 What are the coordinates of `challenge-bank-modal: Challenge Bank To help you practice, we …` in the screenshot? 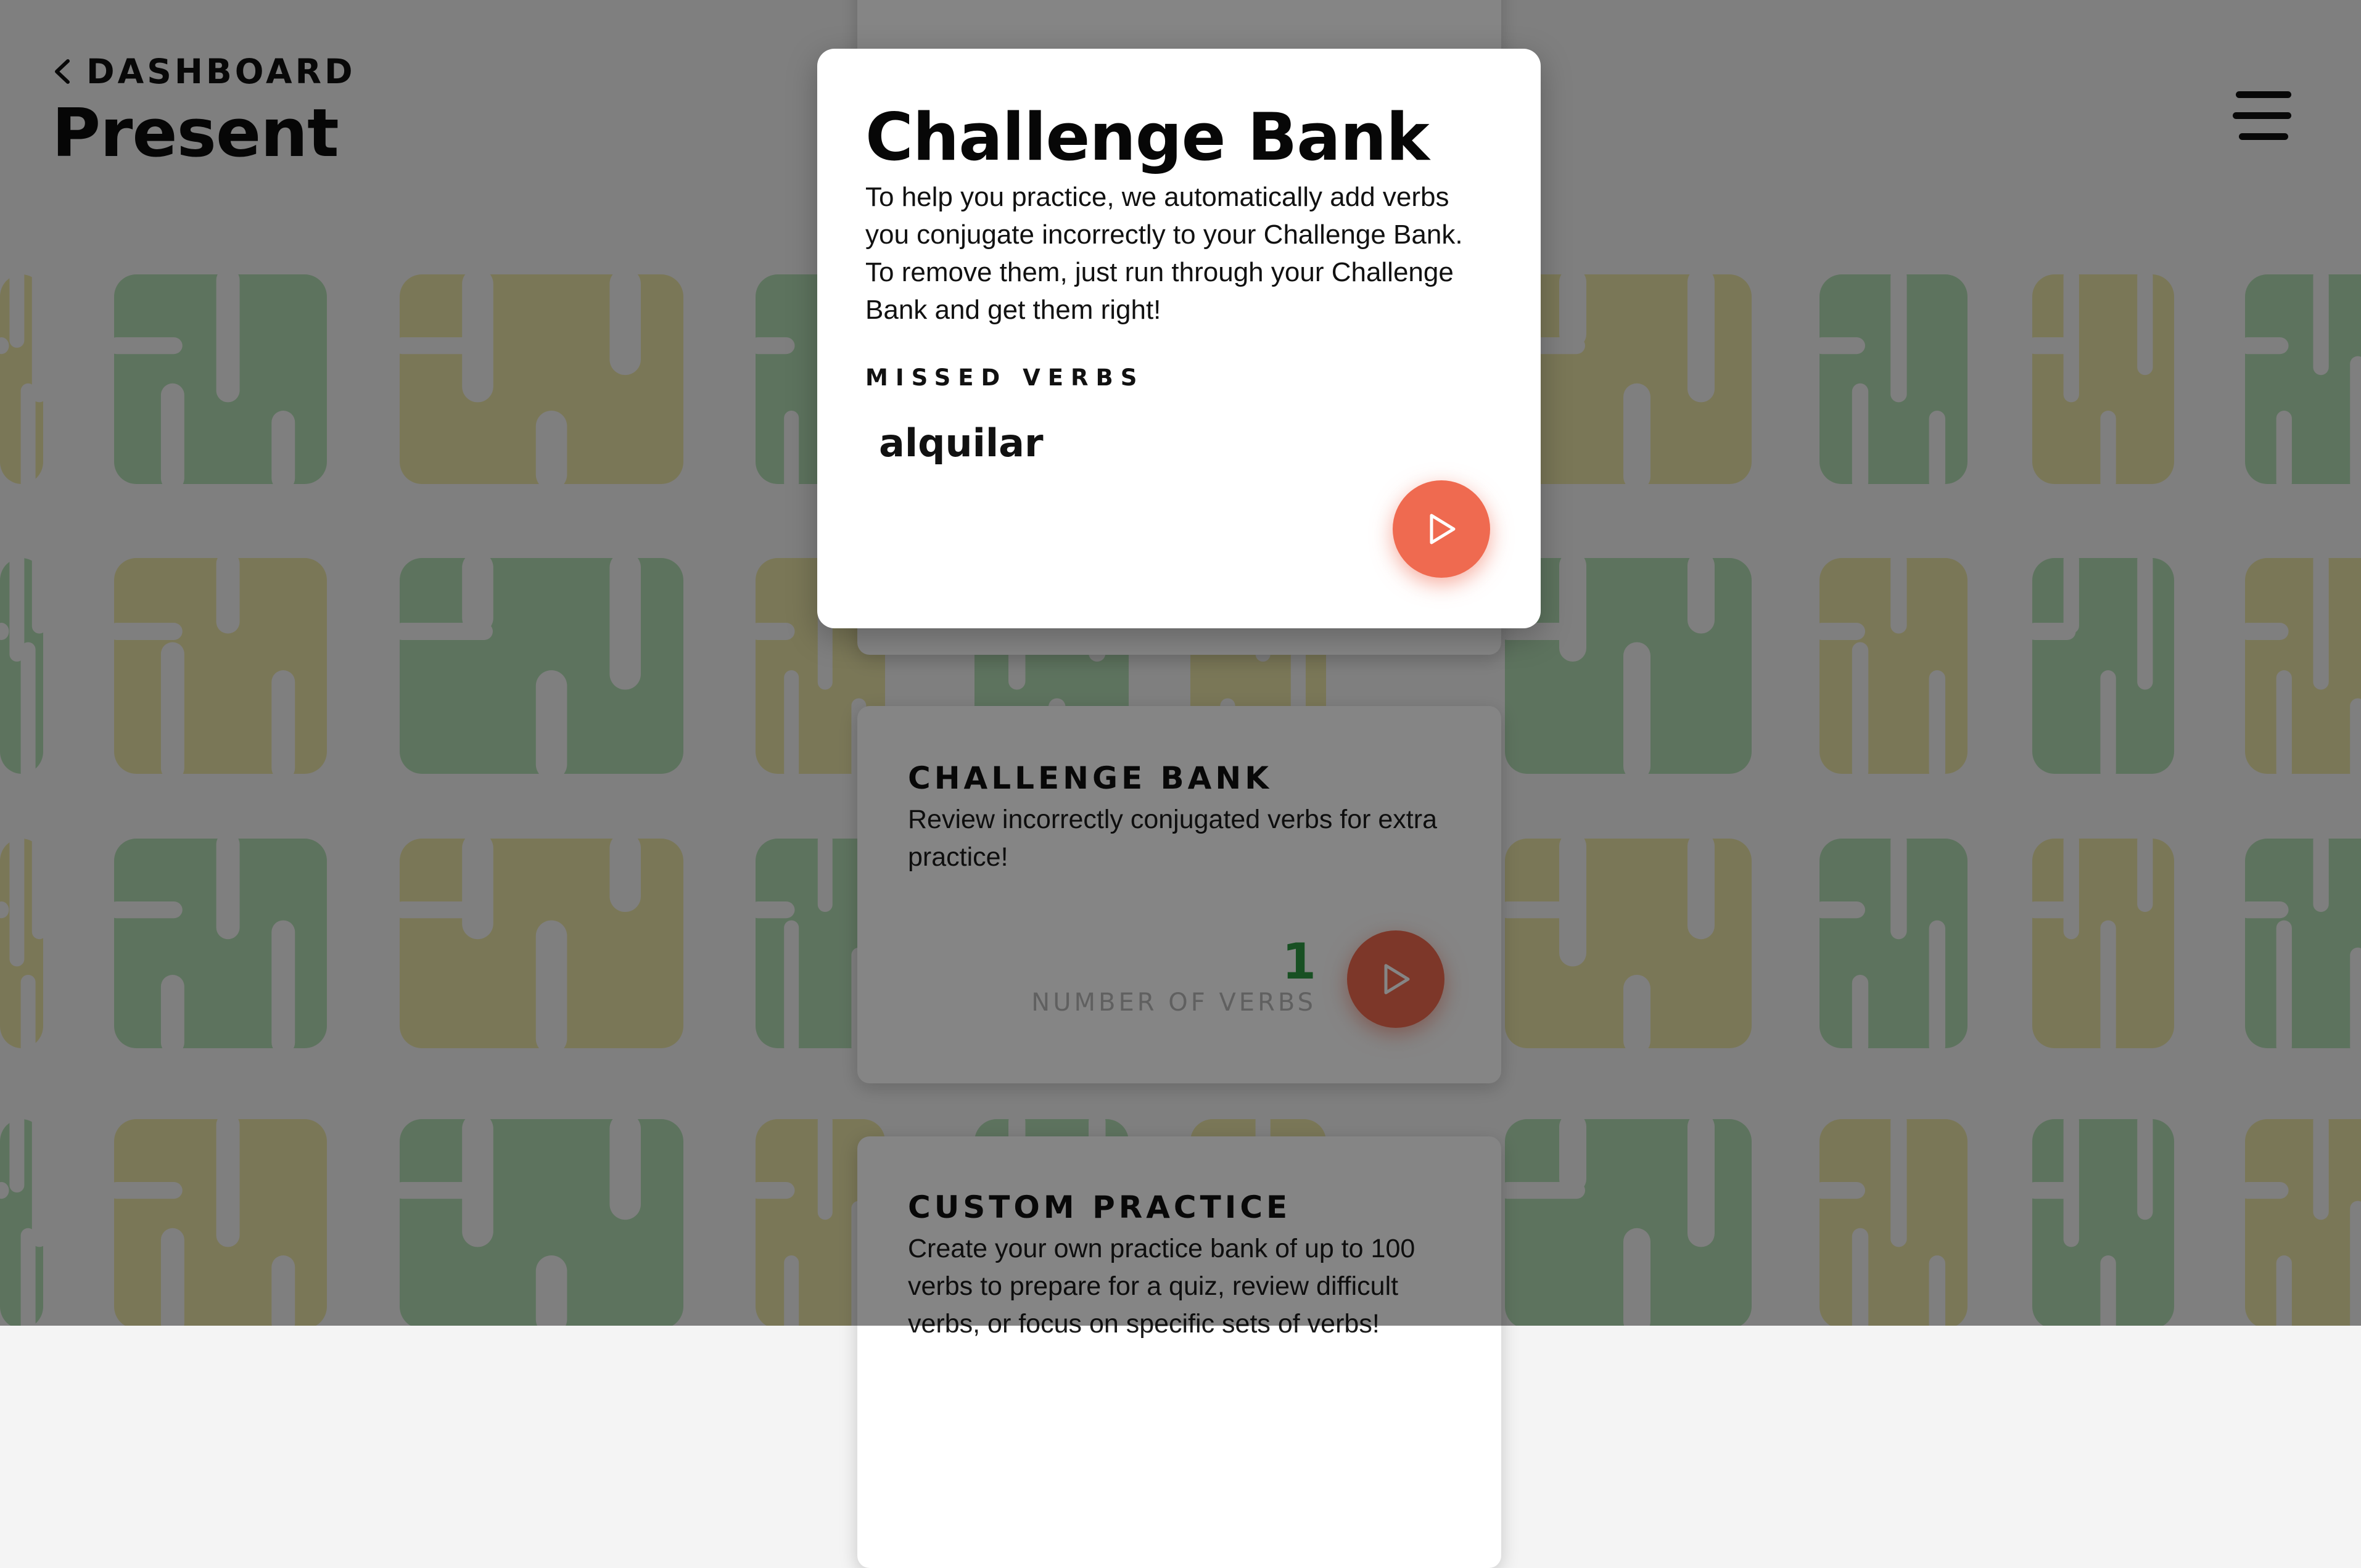 It's located at (1179, 338).